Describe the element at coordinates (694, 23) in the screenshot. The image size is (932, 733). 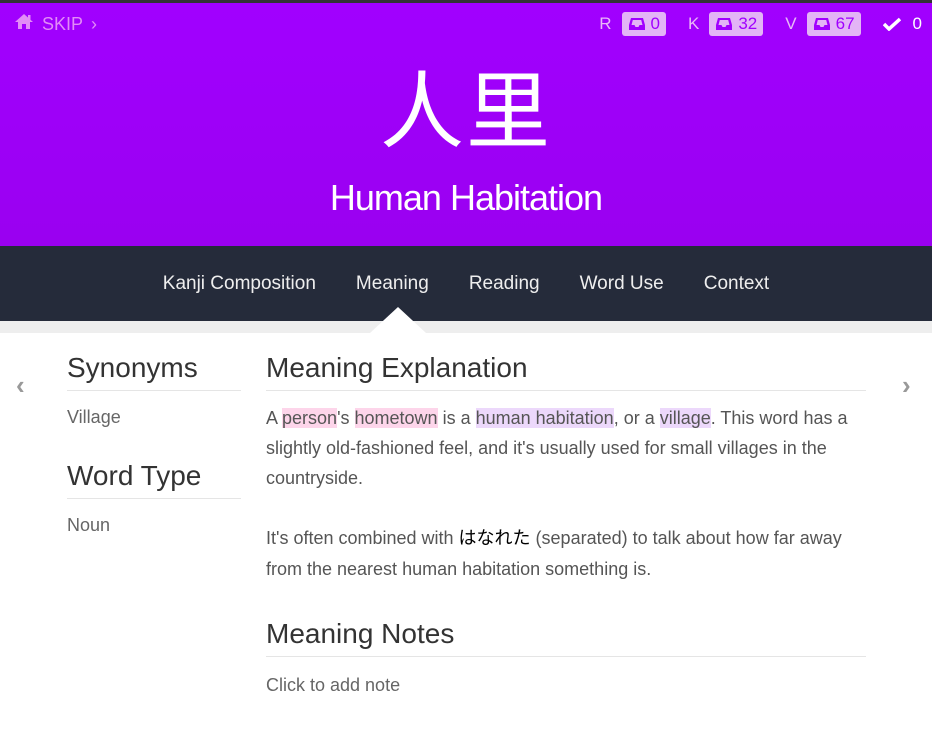
I see `stat-label: K` at that location.